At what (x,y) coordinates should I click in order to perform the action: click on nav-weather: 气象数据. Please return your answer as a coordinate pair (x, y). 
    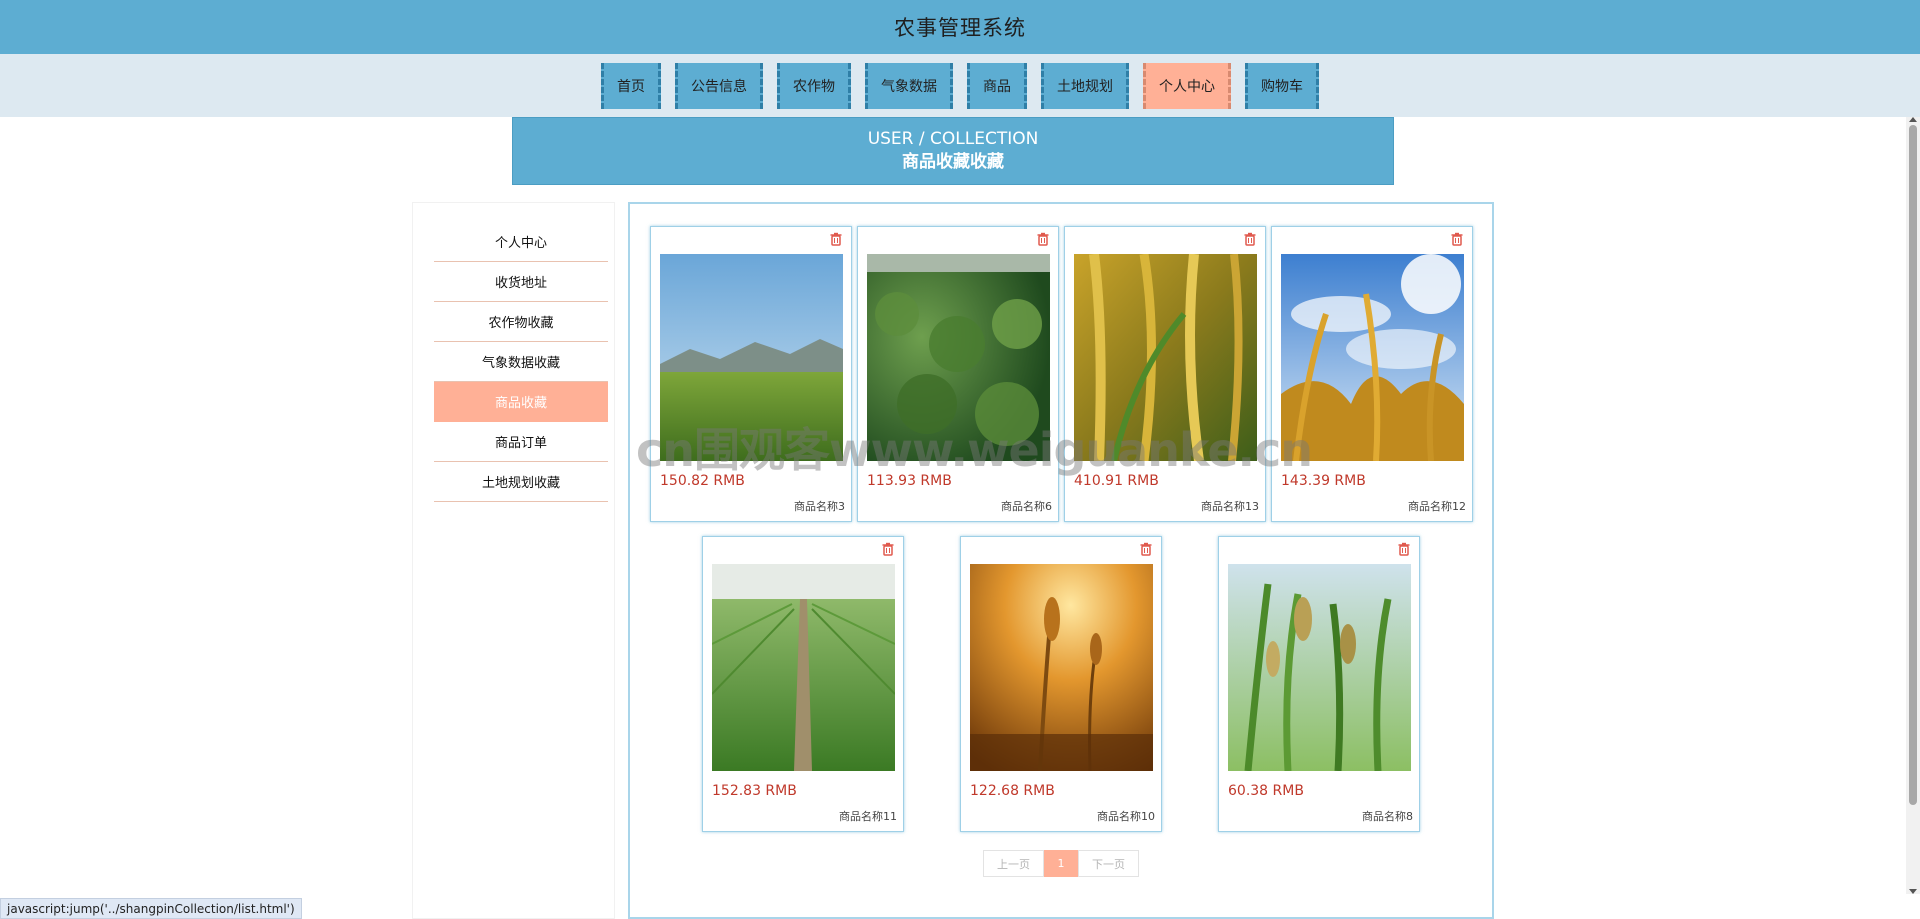
    Looking at the image, I should click on (909, 85).